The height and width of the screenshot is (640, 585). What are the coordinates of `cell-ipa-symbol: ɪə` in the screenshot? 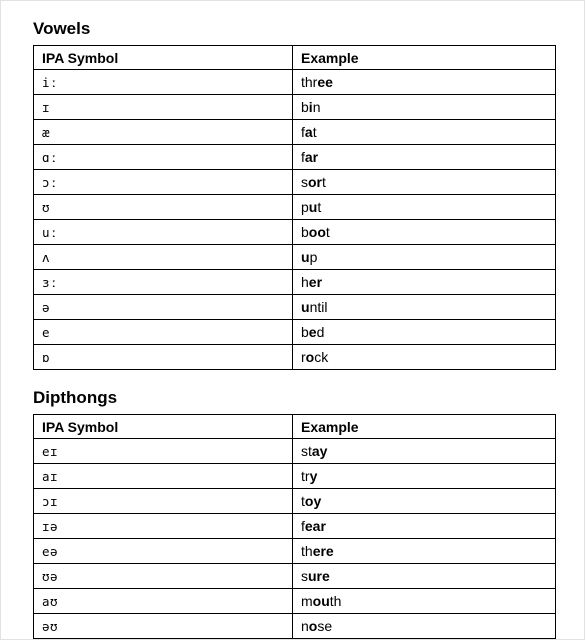 It's located at (163, 526).